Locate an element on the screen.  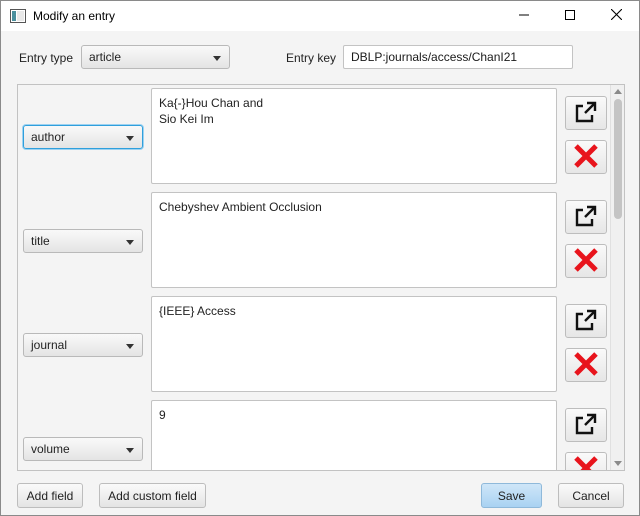
field-name-value: volume is located at coordinates (50, 449).